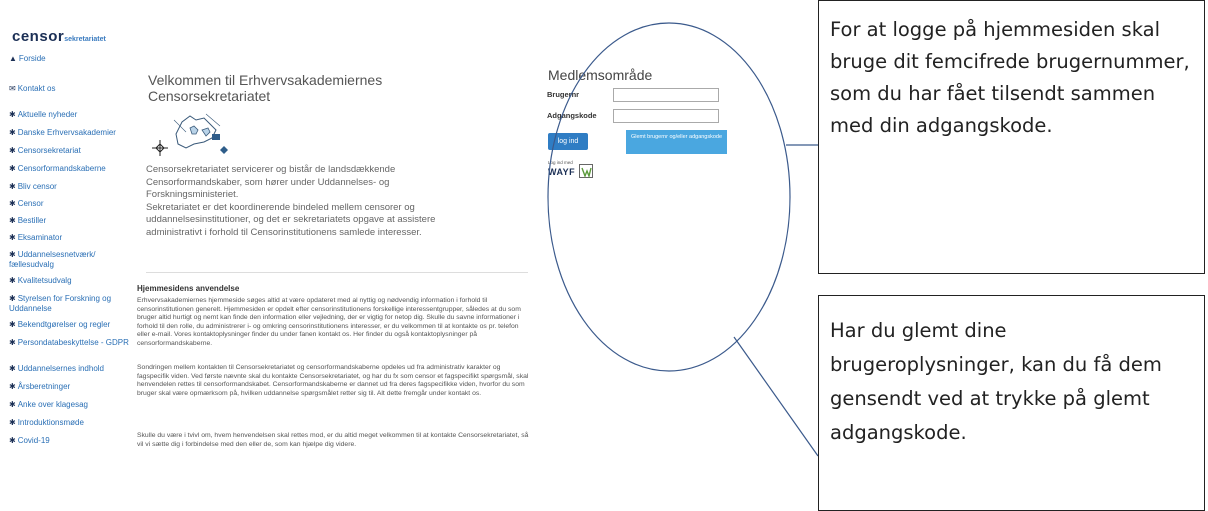  What do you see at coordinates (669, 197) in the screenshot?
I see `highlight-ellipse` at bounding box center [669, 197].